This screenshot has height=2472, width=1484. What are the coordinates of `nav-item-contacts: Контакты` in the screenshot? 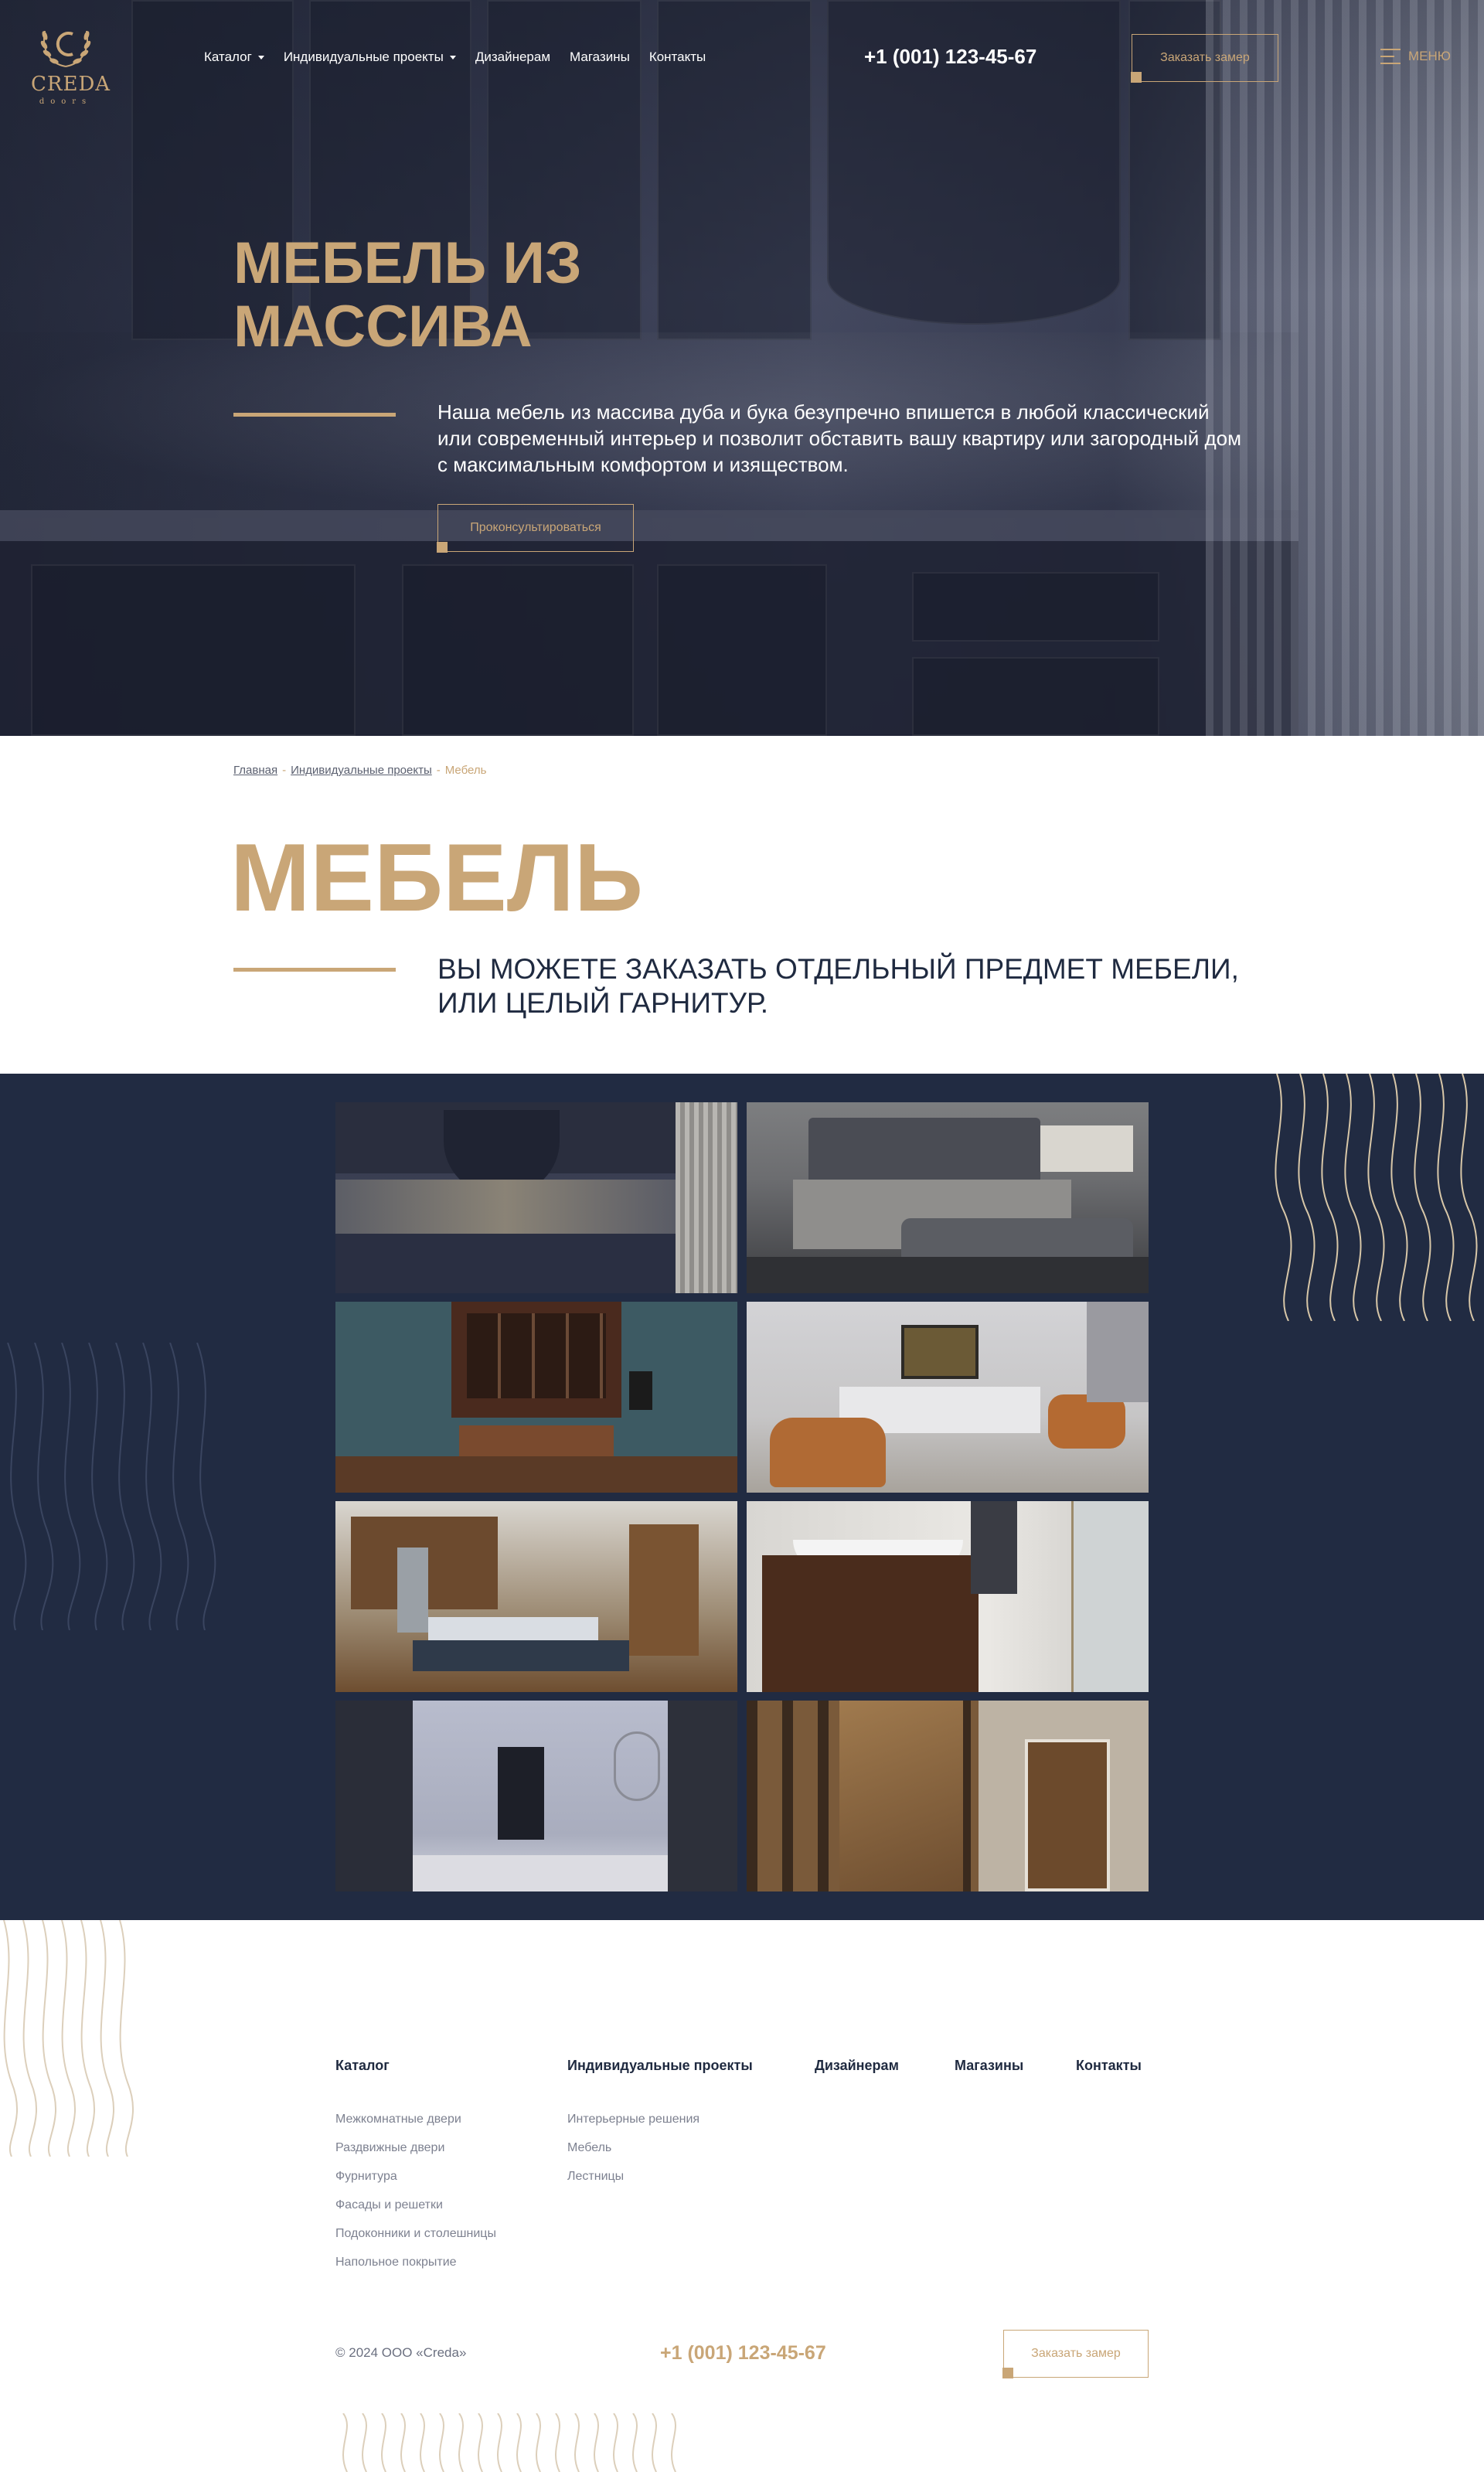 It's located at (677, 57).